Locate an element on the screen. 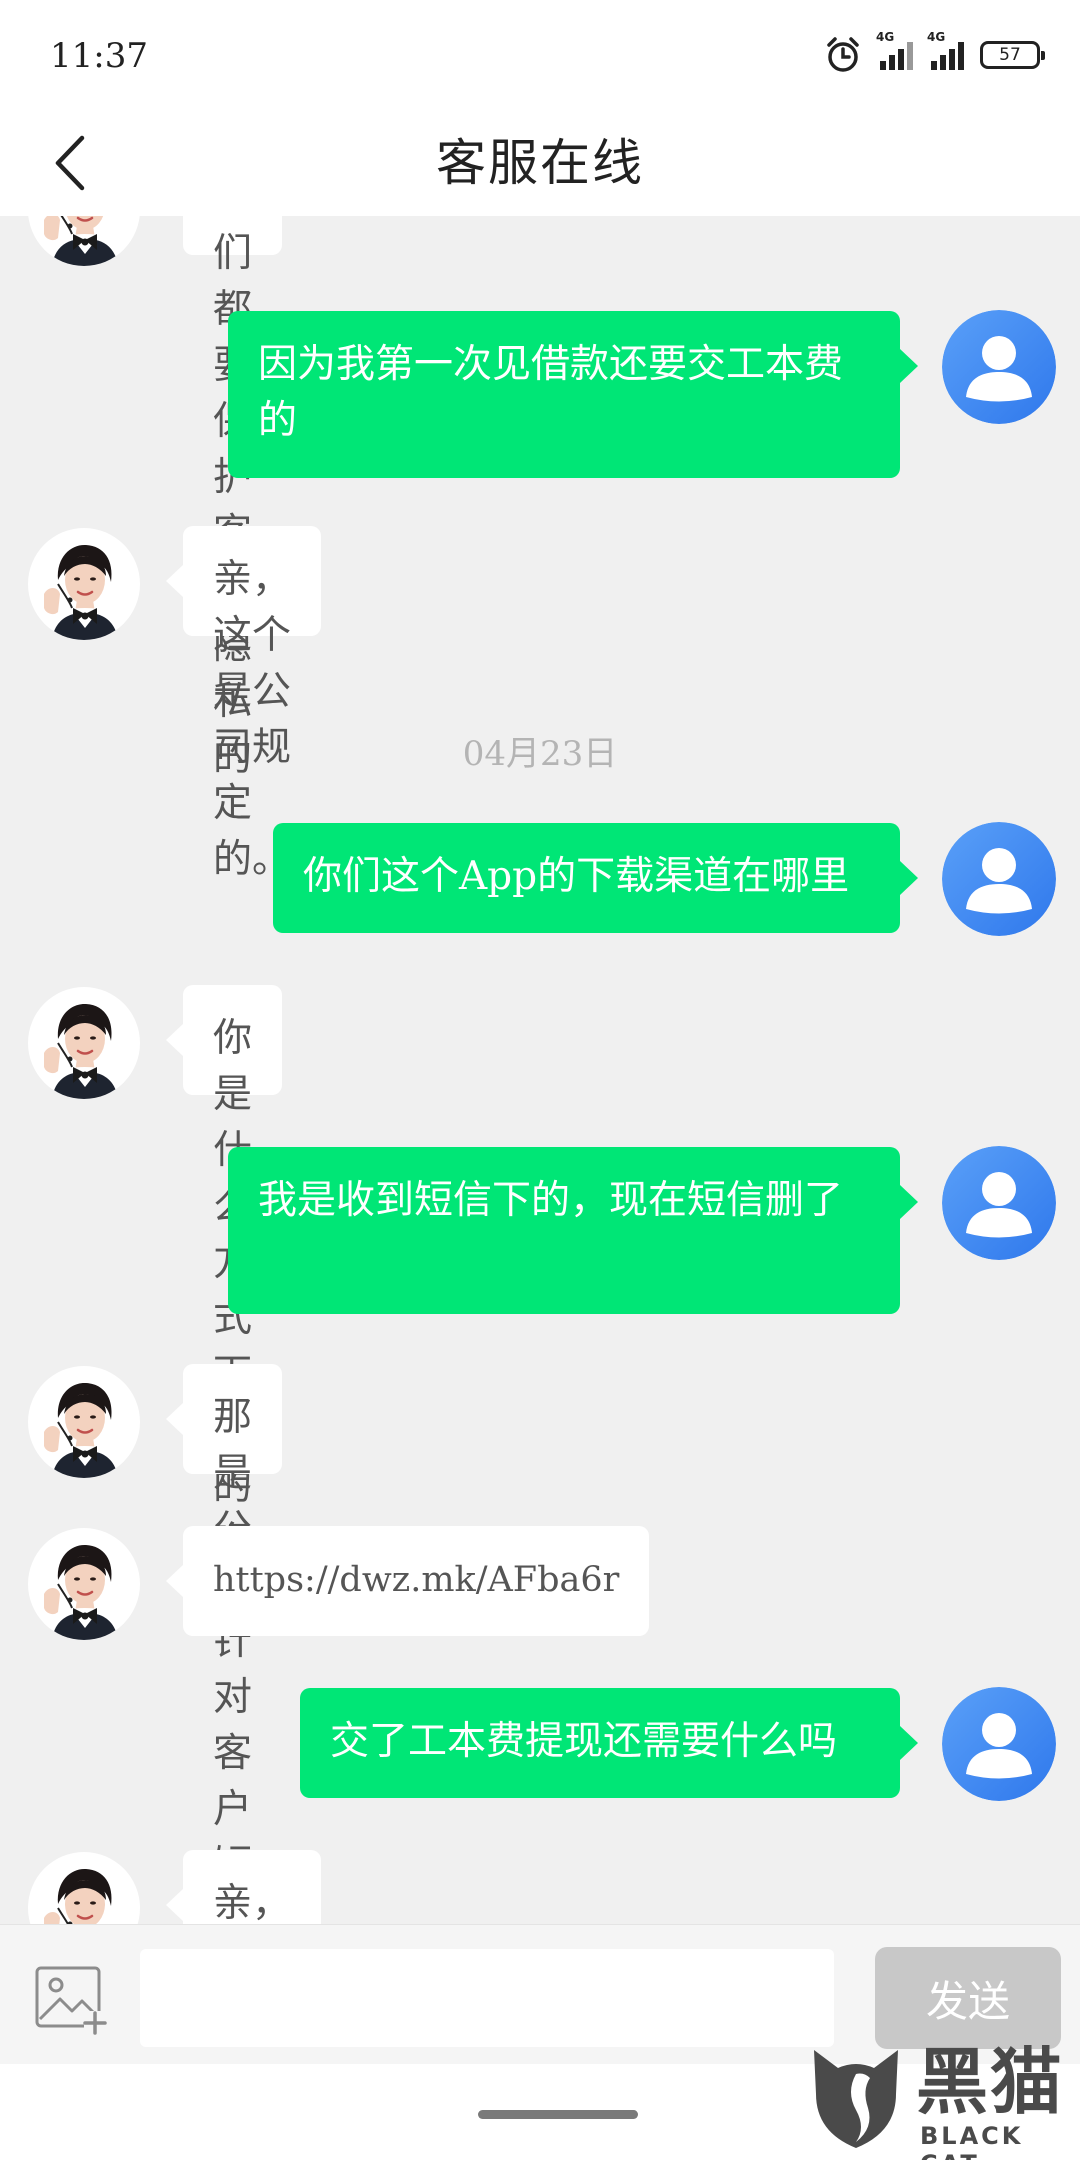  alarm-icon is located at coordinates (843, 54).